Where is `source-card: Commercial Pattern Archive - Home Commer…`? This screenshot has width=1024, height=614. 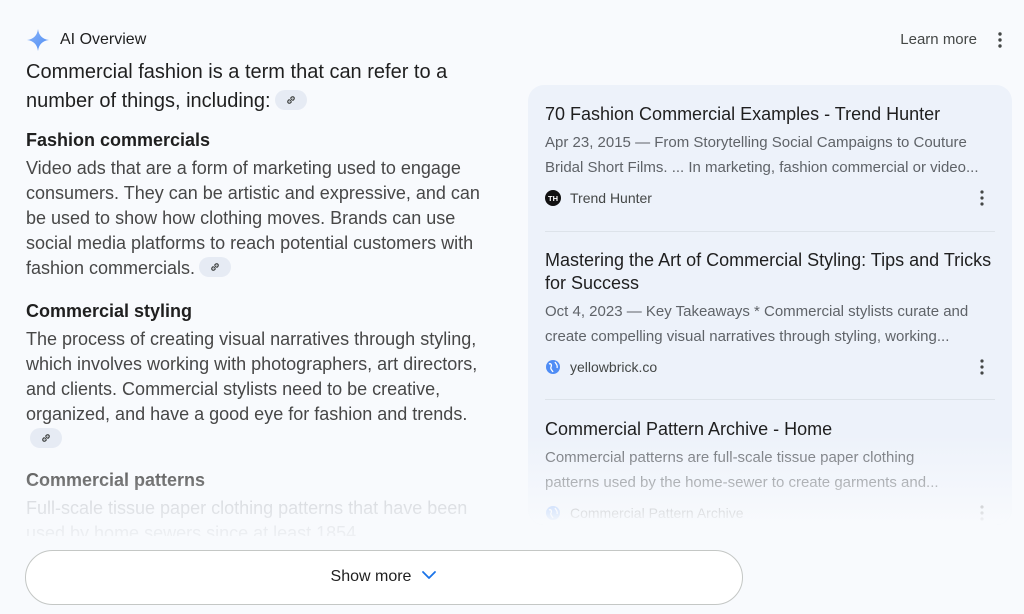
source-card: Commercial Pattern Archive - Home Commer… is located at coordinates (770, 470).